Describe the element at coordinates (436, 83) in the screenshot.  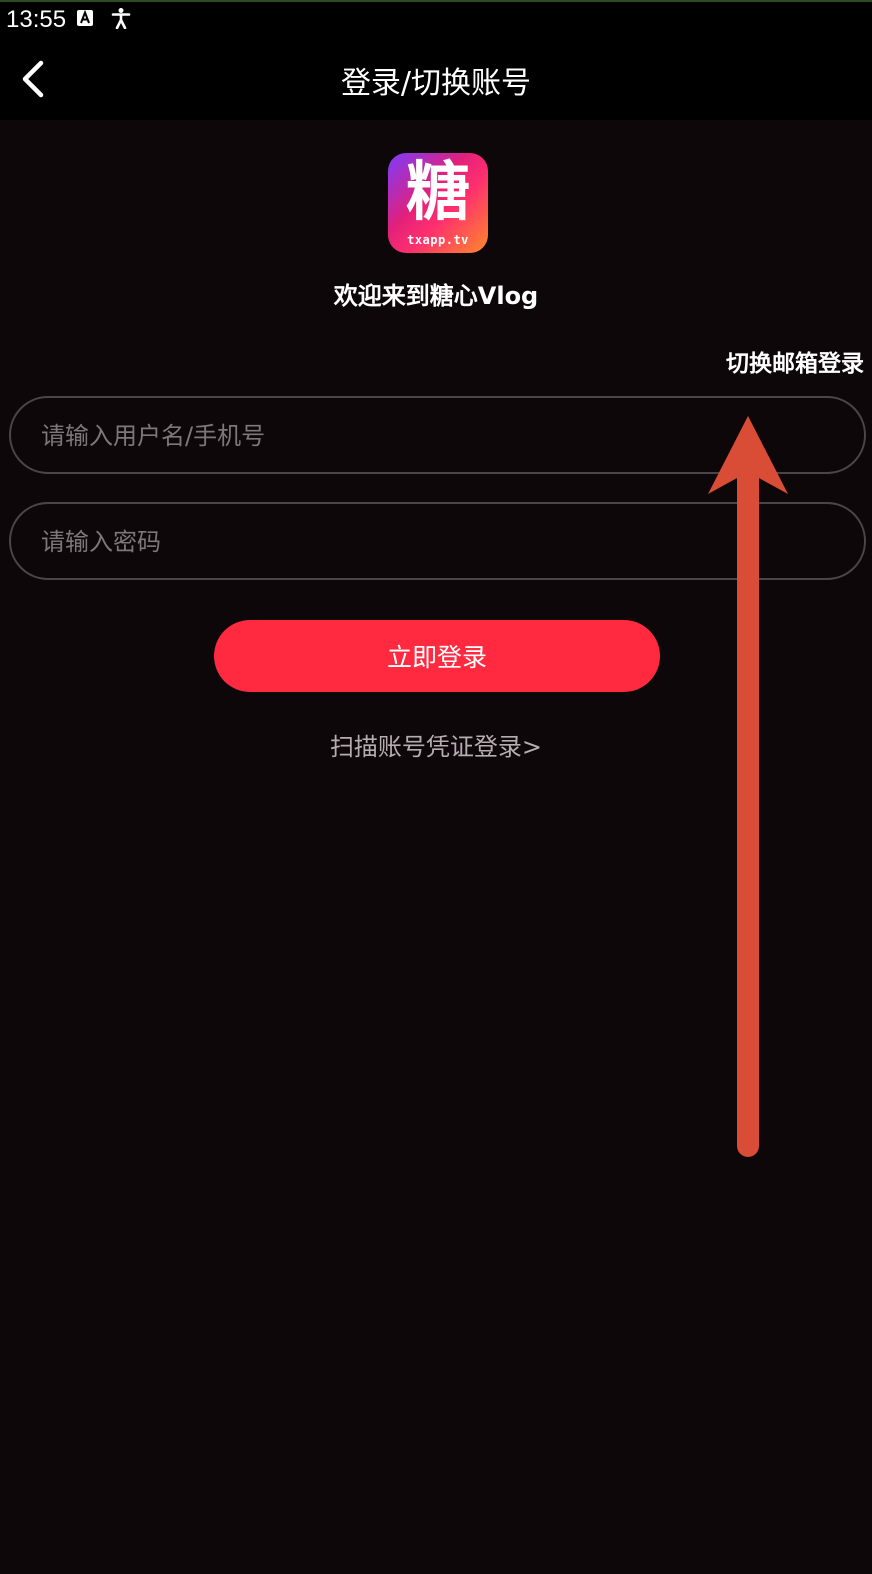
I see `page-title: 登录/切换账号` at that location.